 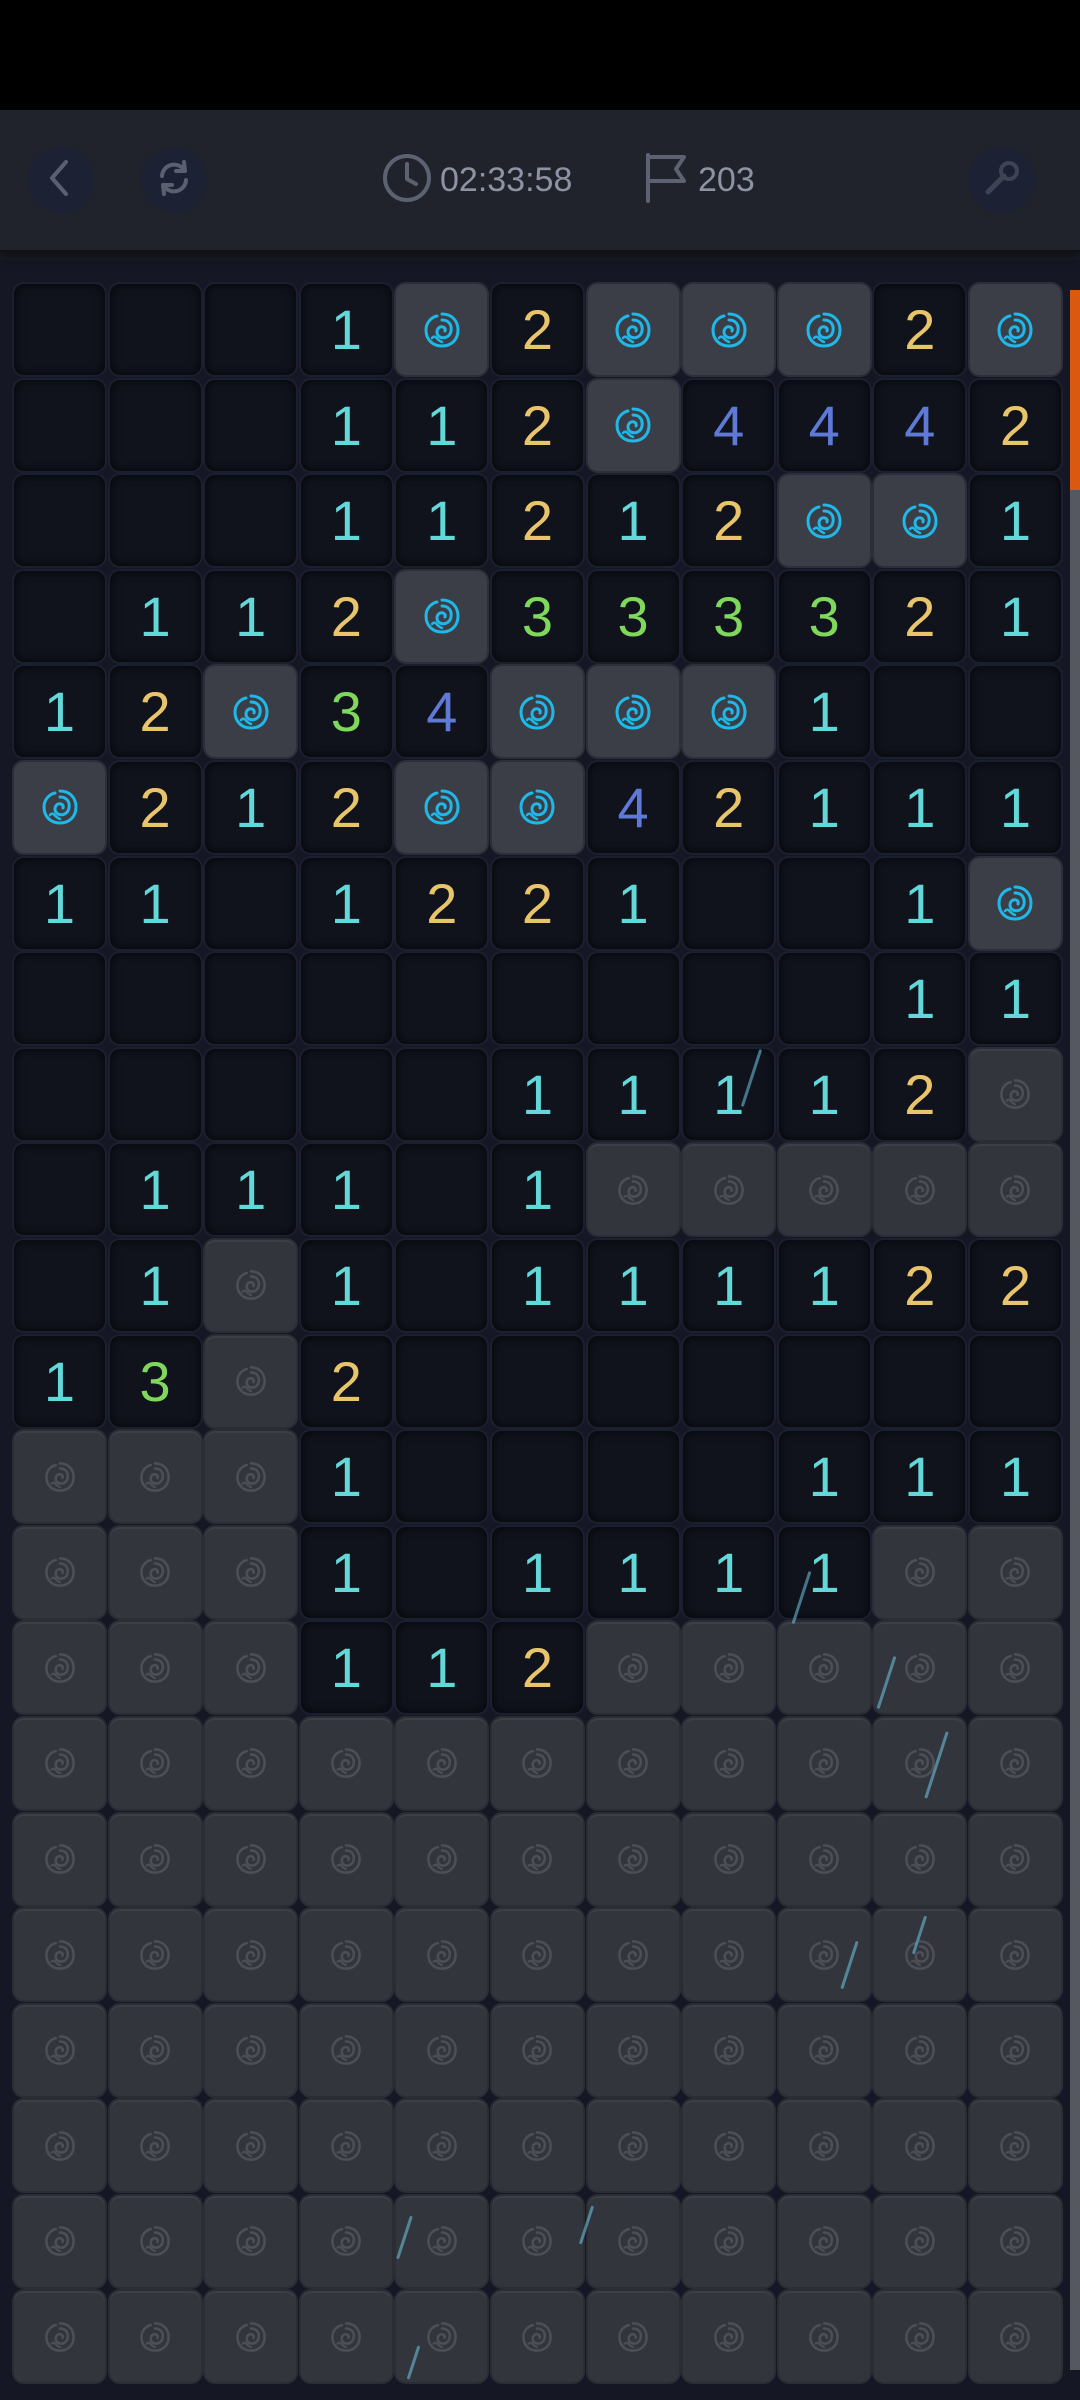 I want to click on number-cell: 4, so click(x=442, y=712).